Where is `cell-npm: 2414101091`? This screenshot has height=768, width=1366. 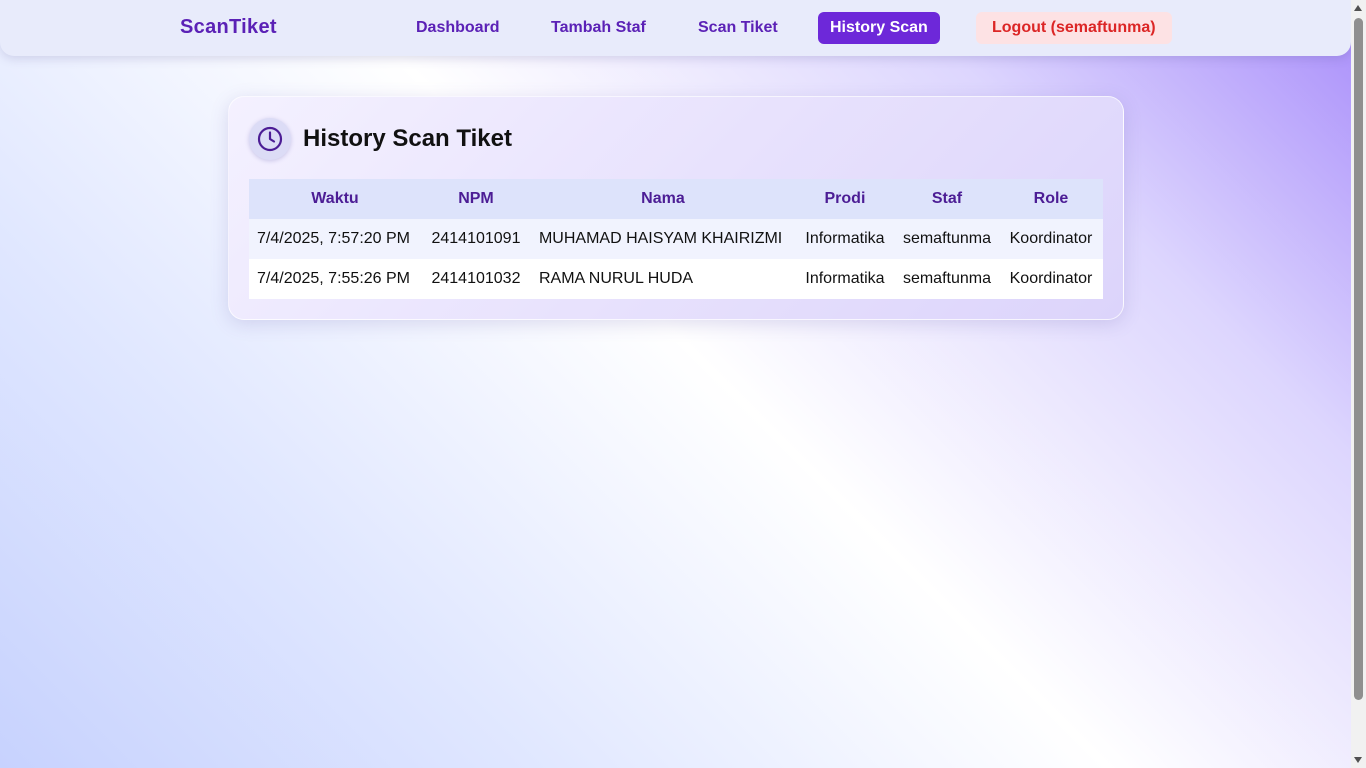
cell-npm: 2414101091 is located at coordinates (476, 238).